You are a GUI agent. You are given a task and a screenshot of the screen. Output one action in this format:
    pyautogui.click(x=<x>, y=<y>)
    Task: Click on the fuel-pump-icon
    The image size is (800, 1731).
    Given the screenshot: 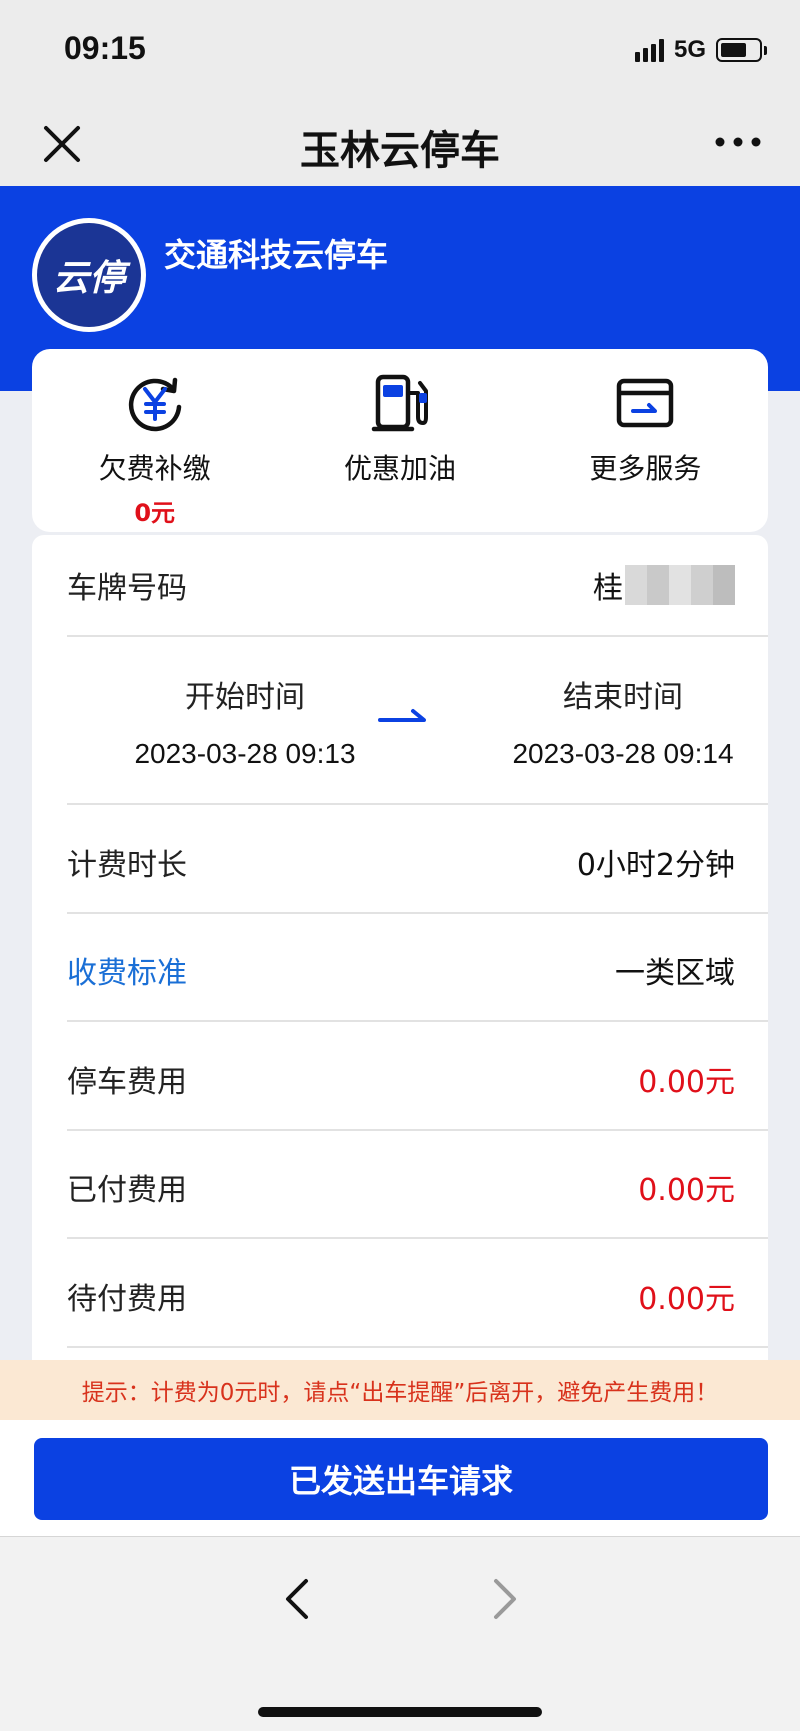 What is the action you would take?
    pyautogui.click(x=399, y=403)
    